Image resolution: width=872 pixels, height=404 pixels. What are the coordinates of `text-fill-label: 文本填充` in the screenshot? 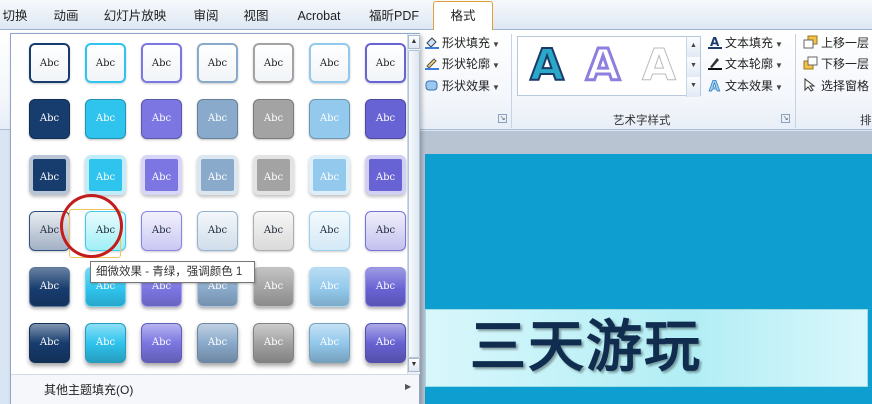 It's located at (749, 43).